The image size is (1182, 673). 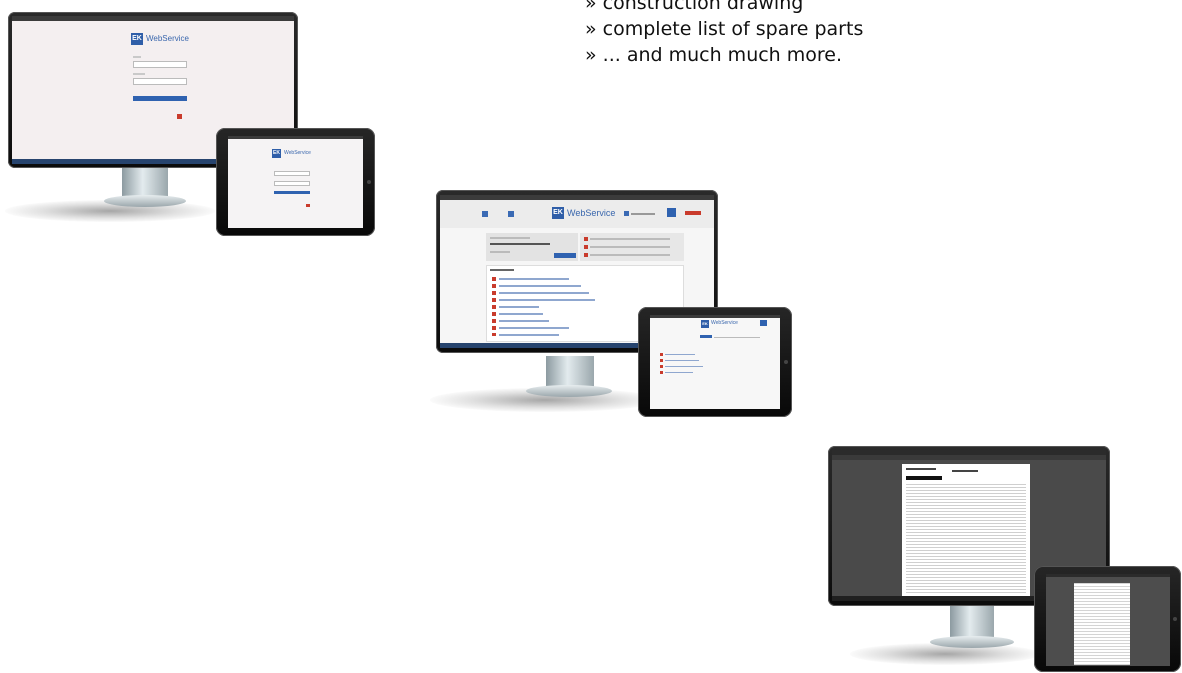 I want to click on partslist-tablet-screen, so click(x=1108, y=620).